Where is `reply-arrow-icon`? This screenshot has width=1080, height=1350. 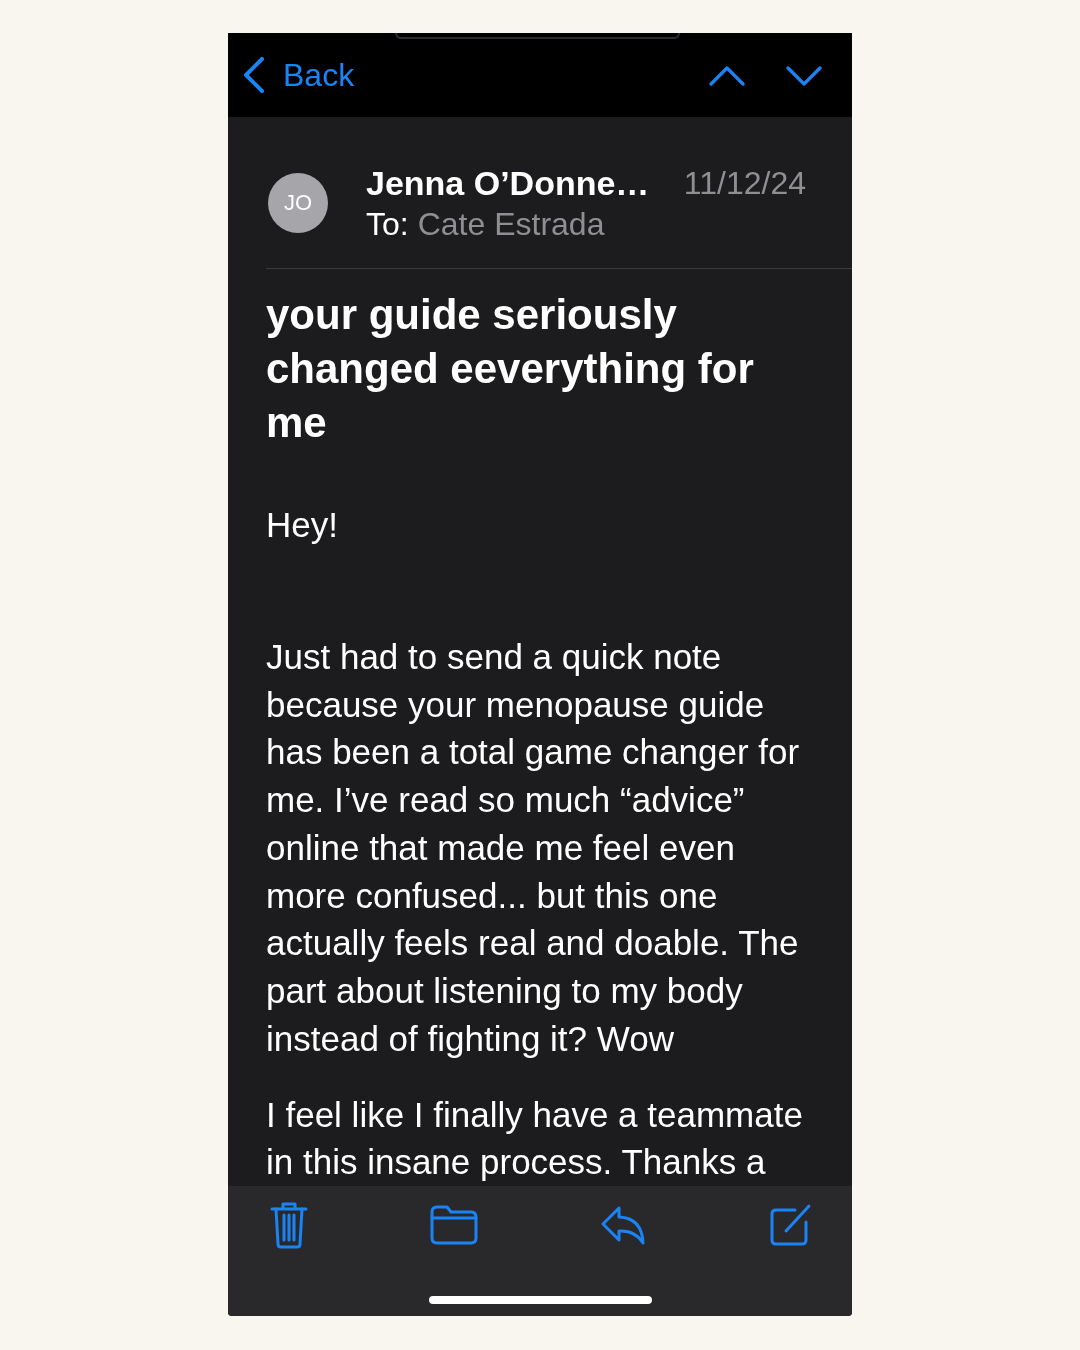 reply-arrow-icon is located at coordinates (623, 1225).